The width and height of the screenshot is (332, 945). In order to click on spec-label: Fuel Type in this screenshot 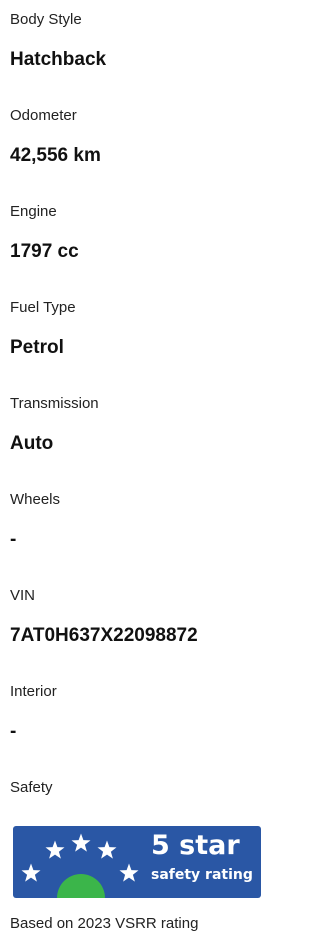, I will do `click(43, 307)`.